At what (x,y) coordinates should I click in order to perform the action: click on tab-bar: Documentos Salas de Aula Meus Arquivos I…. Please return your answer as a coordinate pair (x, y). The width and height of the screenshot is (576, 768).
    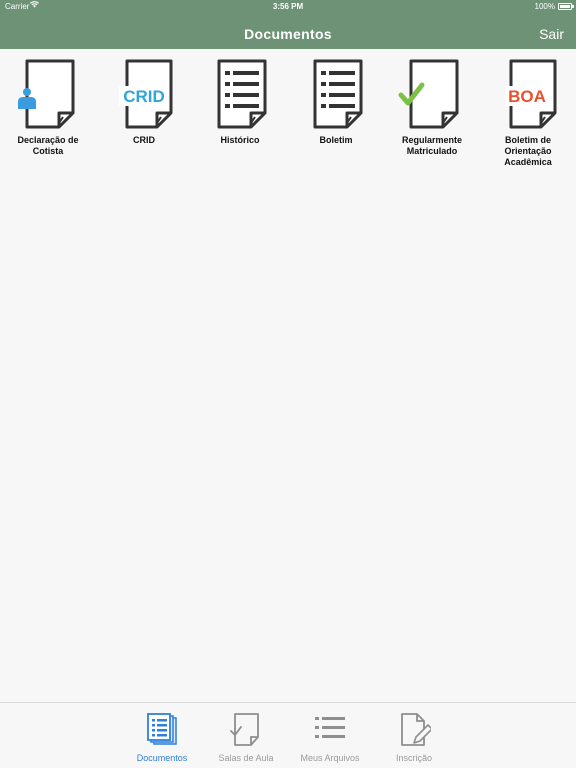
    Looking at the image, I should click on (288, 735).